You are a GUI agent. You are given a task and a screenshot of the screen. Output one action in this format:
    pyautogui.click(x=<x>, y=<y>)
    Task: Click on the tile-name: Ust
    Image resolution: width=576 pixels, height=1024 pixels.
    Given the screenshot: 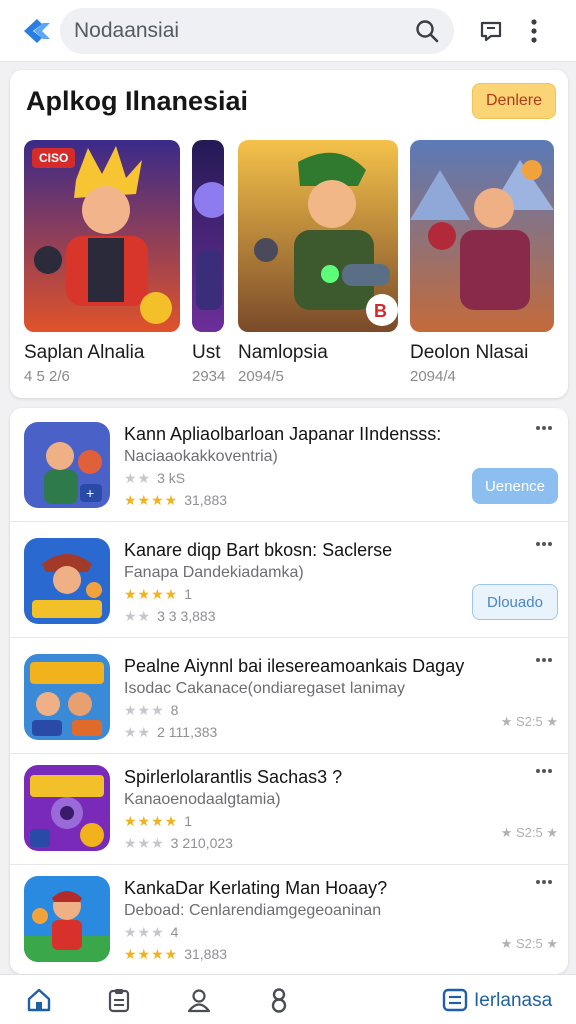 What is the action you would take?
    pyautogui.click(x=206, y=352)
    